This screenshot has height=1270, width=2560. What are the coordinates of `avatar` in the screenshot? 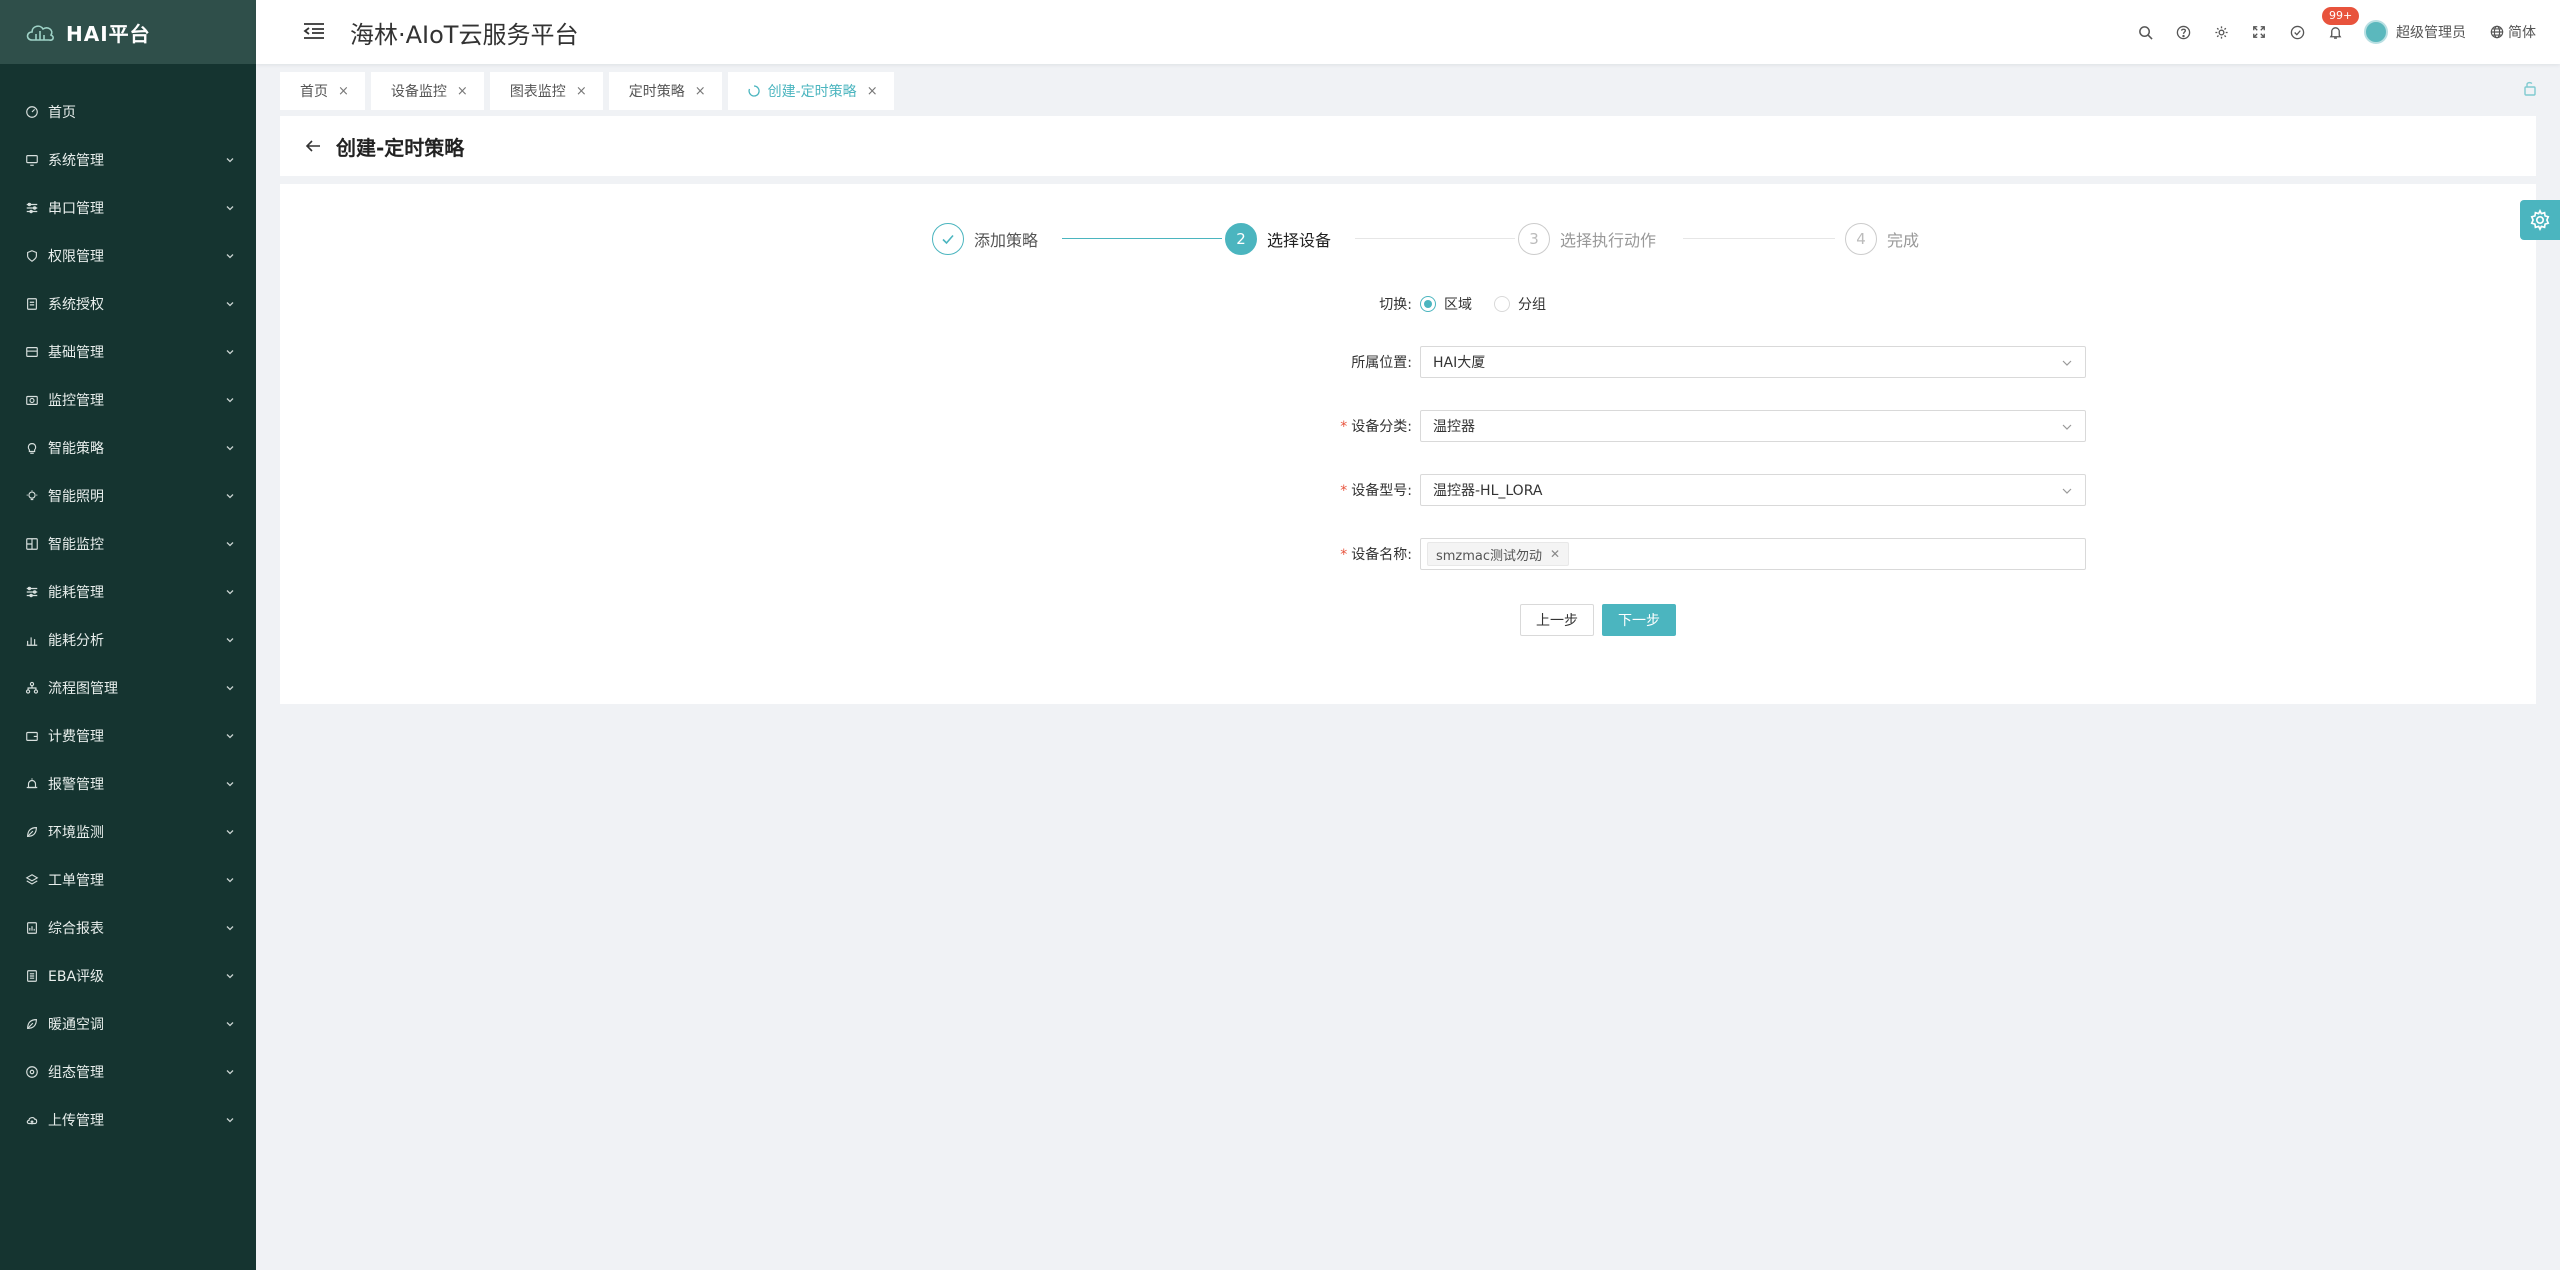 It's located at (2376, 32).